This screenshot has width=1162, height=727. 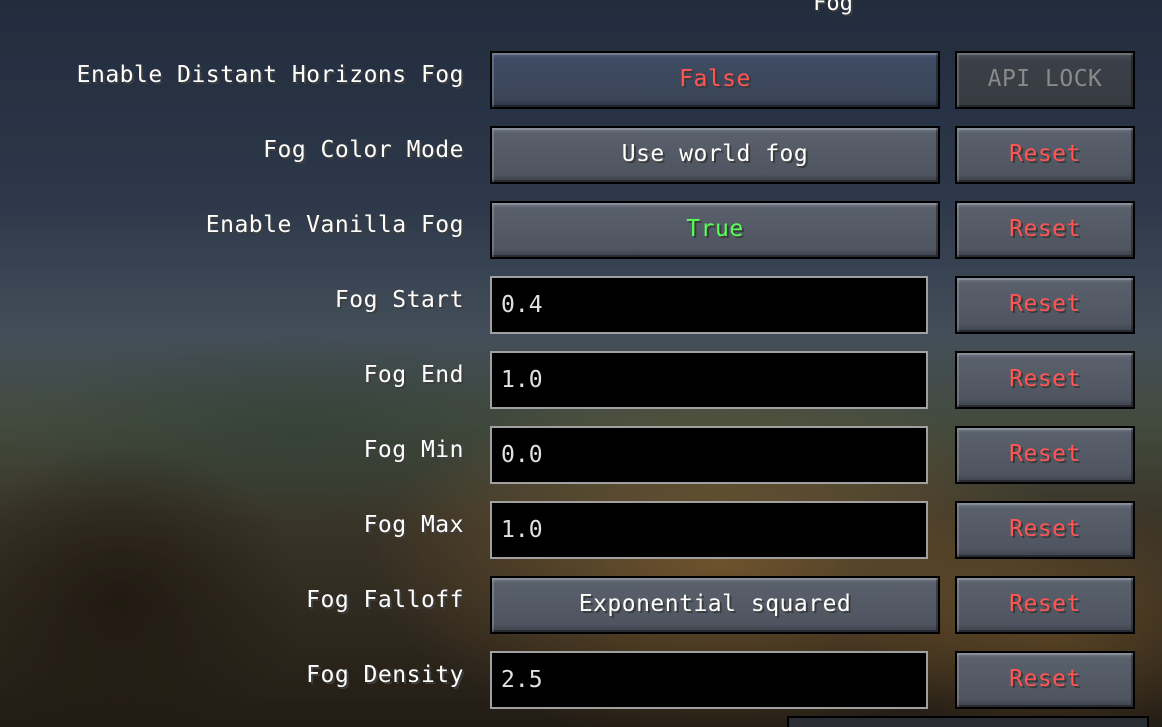 What do you see at coordinates (413, 375) in the screenshot?
I see `setting-label: Fog End` at bounding box center [413, 375].